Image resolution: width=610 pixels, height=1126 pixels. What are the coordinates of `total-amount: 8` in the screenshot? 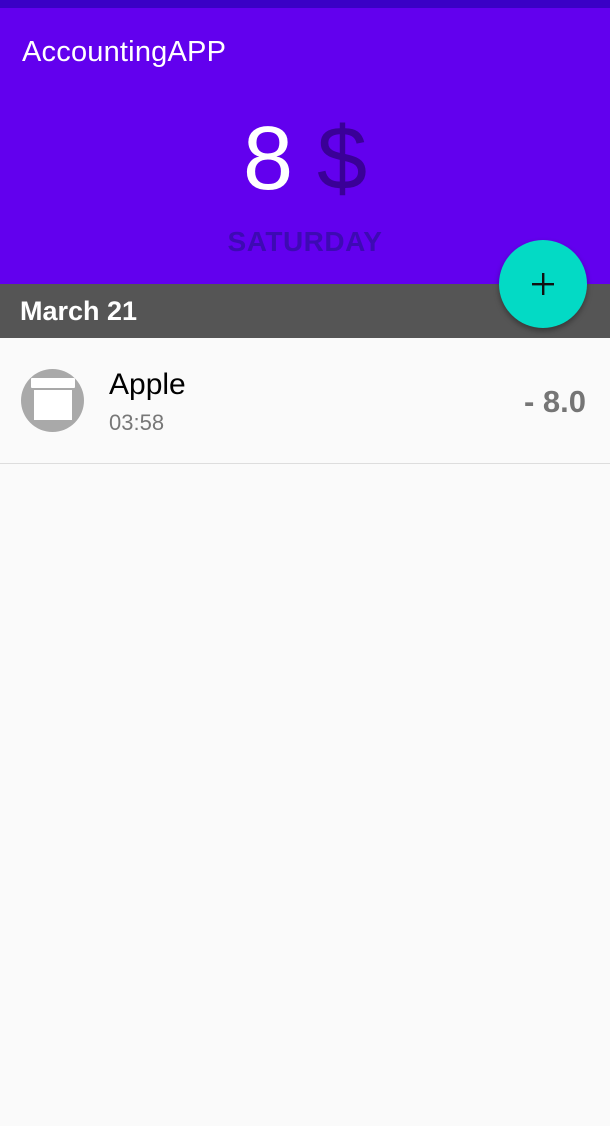 It's located at (267, 159).